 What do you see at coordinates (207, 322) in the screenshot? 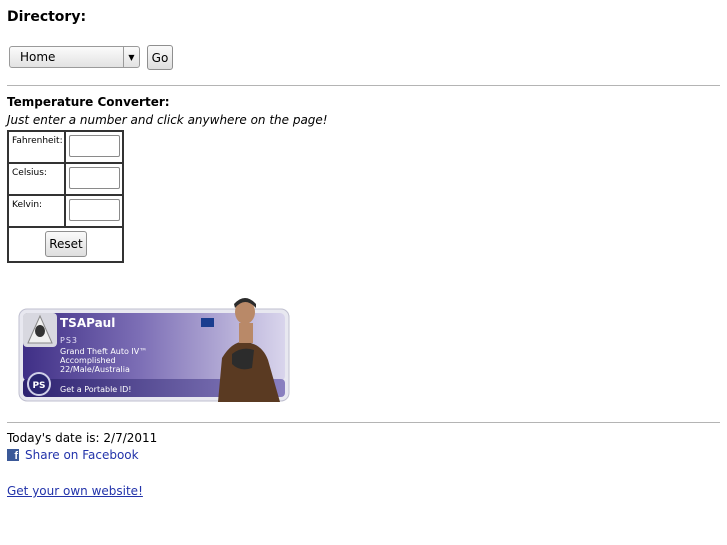
I see `australia-flag-icon` at bounding box center [207, 322].